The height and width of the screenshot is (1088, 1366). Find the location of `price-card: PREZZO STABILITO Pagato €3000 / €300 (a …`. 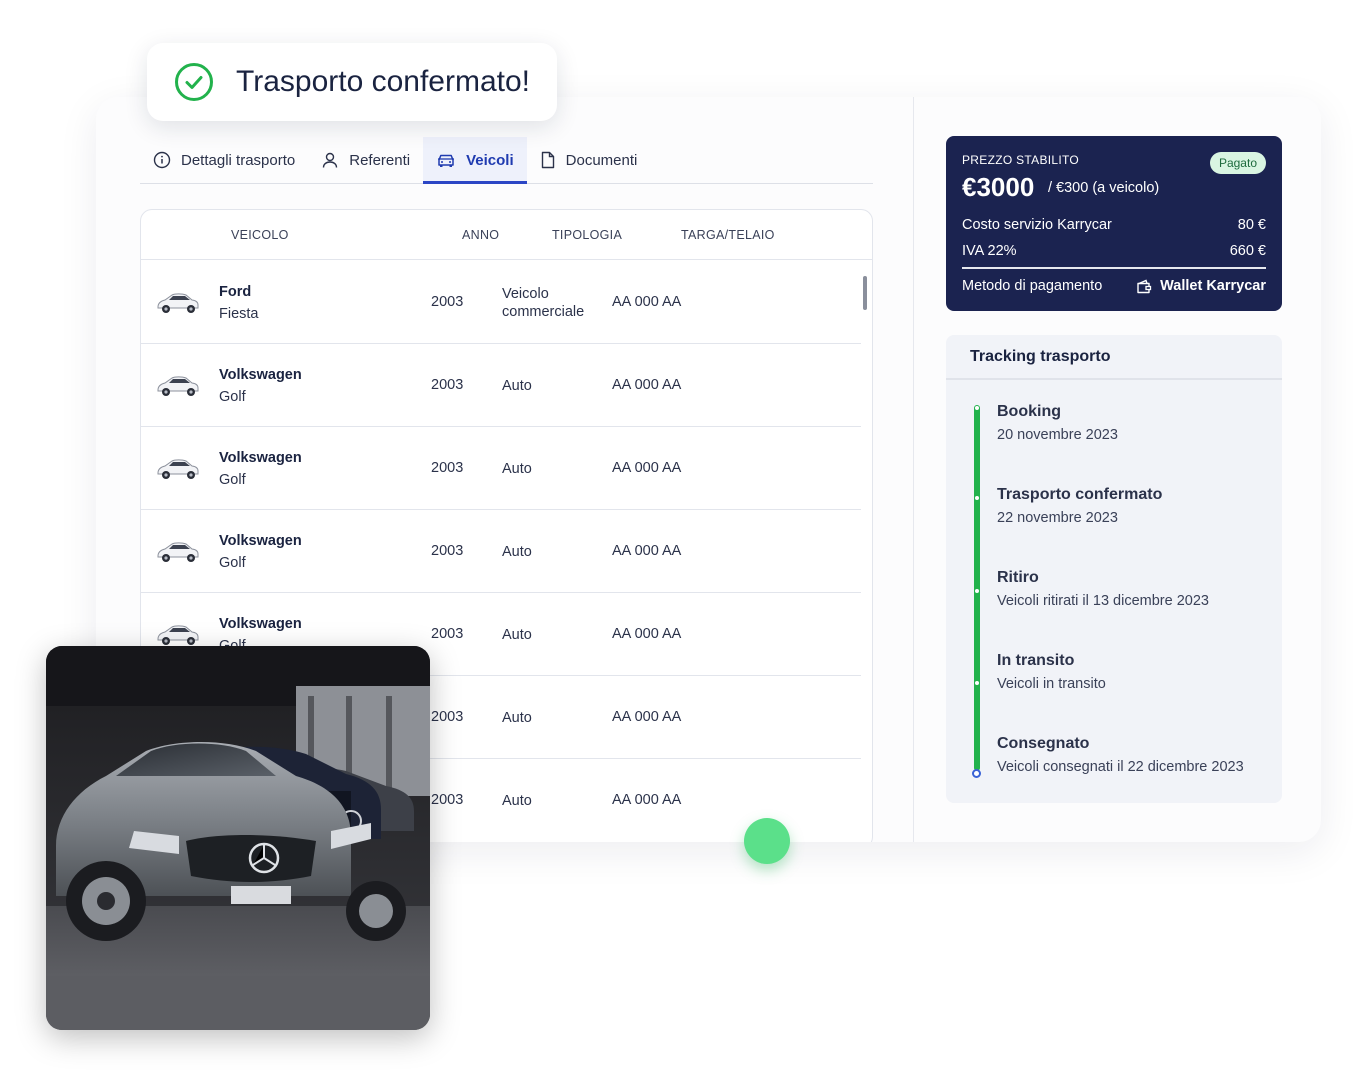

price-card: PREZZO STABILITO Pagato €3000 / €300 (a … is located at coordinates (1114, 223).